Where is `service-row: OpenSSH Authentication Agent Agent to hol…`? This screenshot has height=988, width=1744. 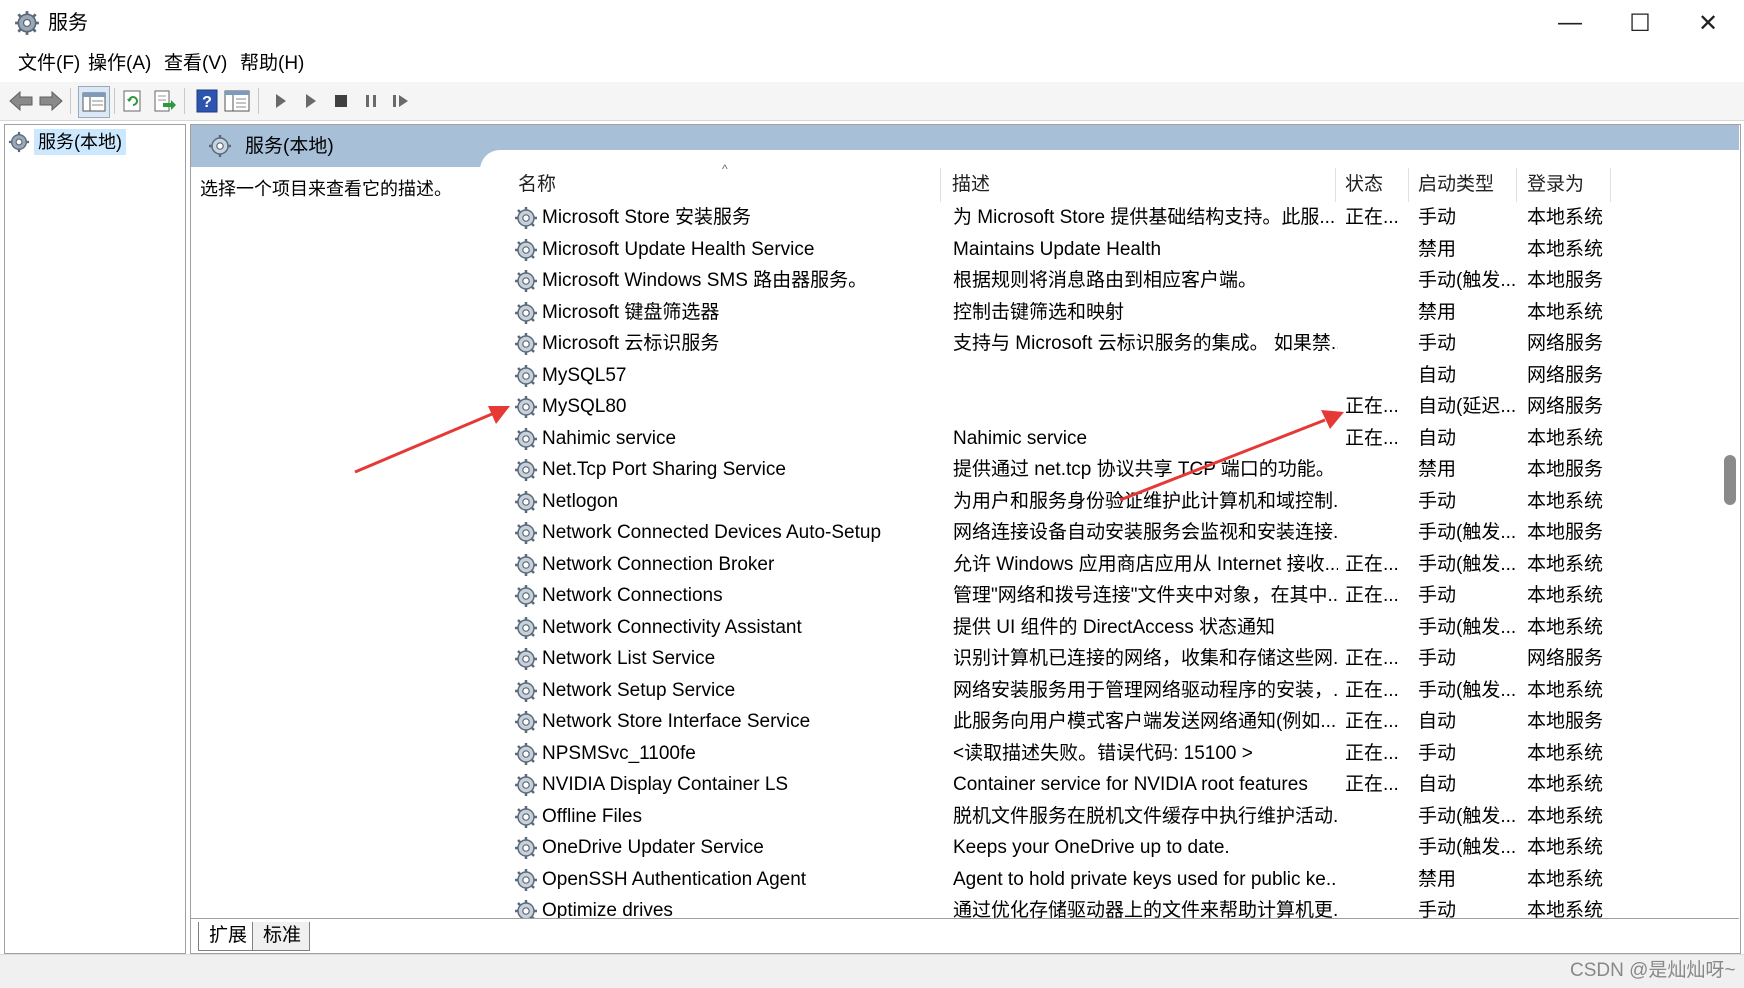
service-row: OpenSSH Authentication Agent Agent to hol… is located at coordinates (1116, 879).